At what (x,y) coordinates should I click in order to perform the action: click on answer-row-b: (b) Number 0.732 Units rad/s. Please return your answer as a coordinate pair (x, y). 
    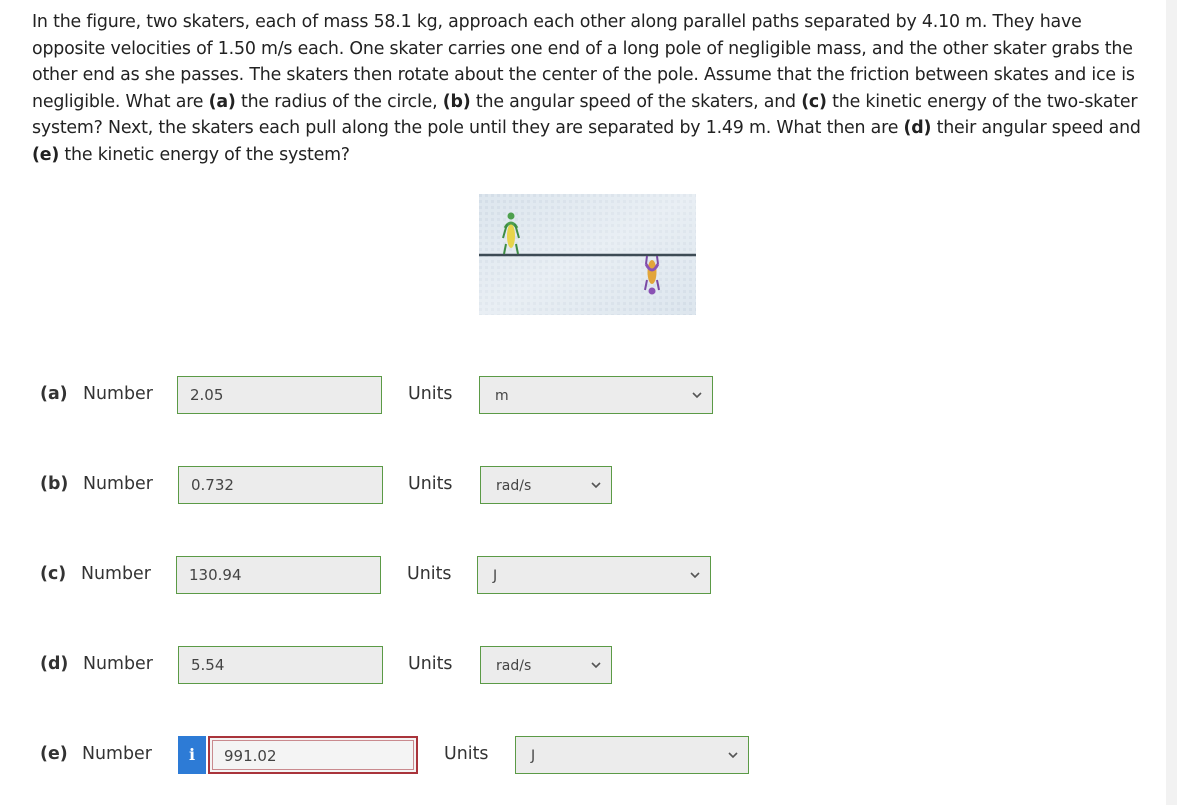
    Looking at the image, I should click on (380, 486).